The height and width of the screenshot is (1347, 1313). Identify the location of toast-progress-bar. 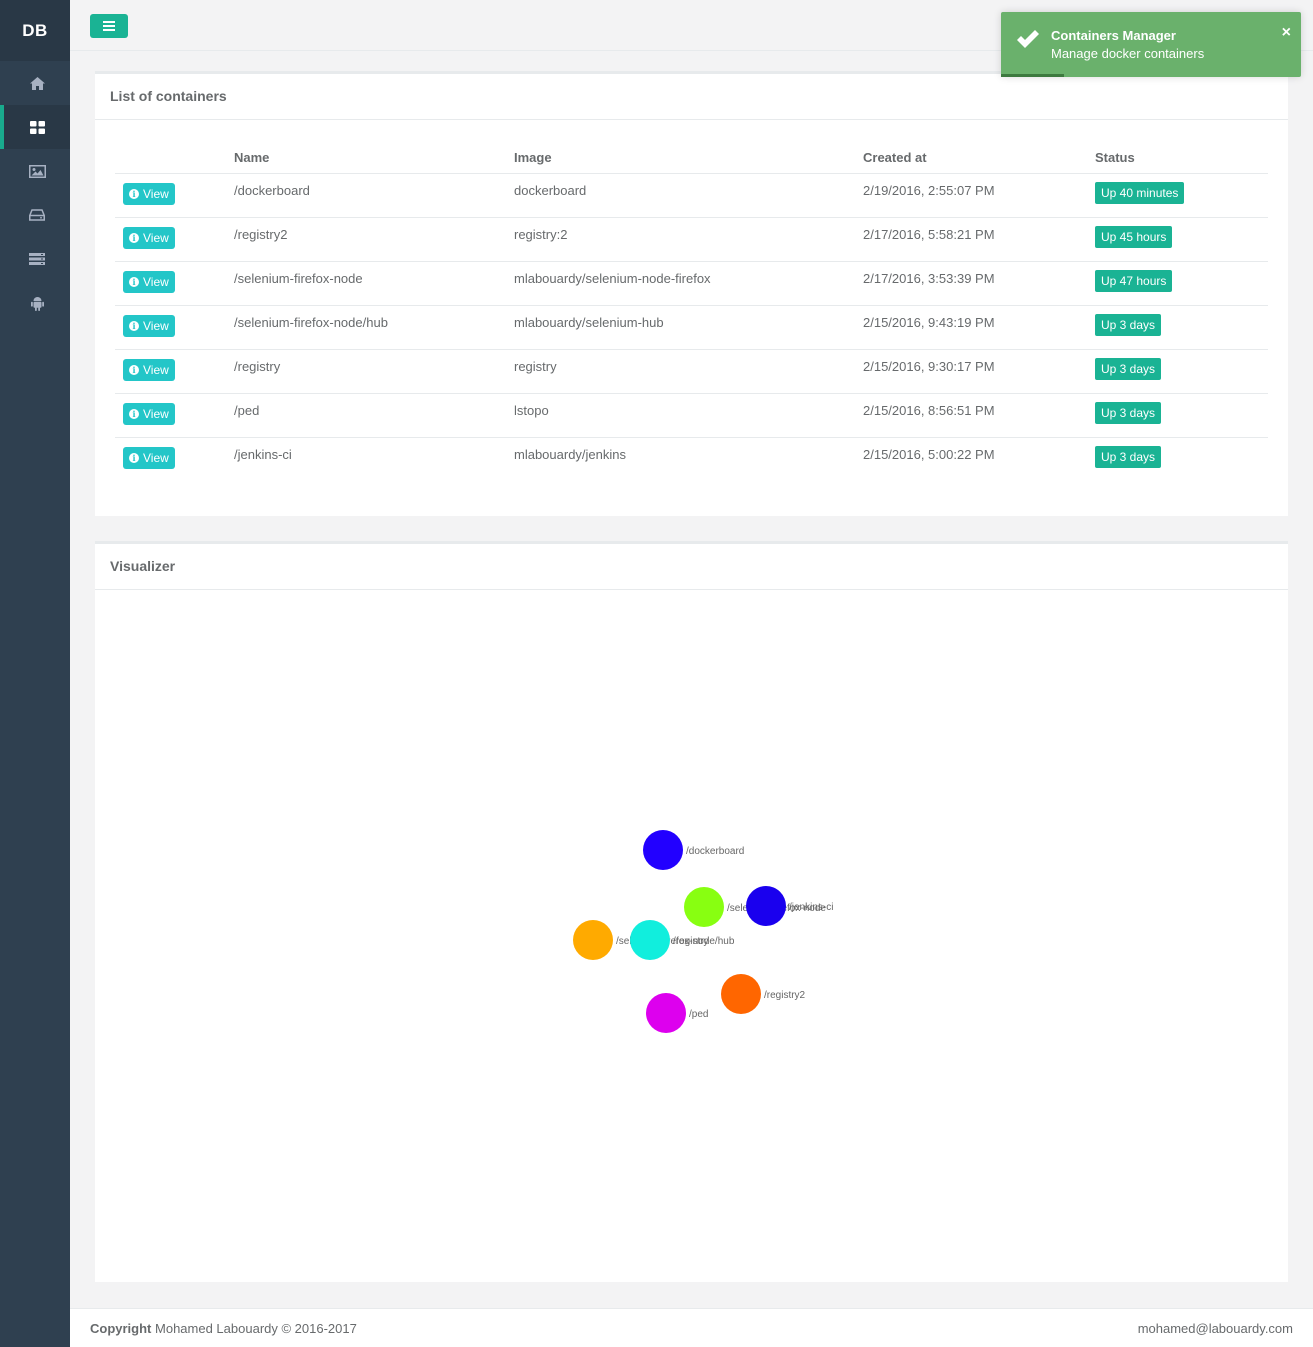
(1032, 75).